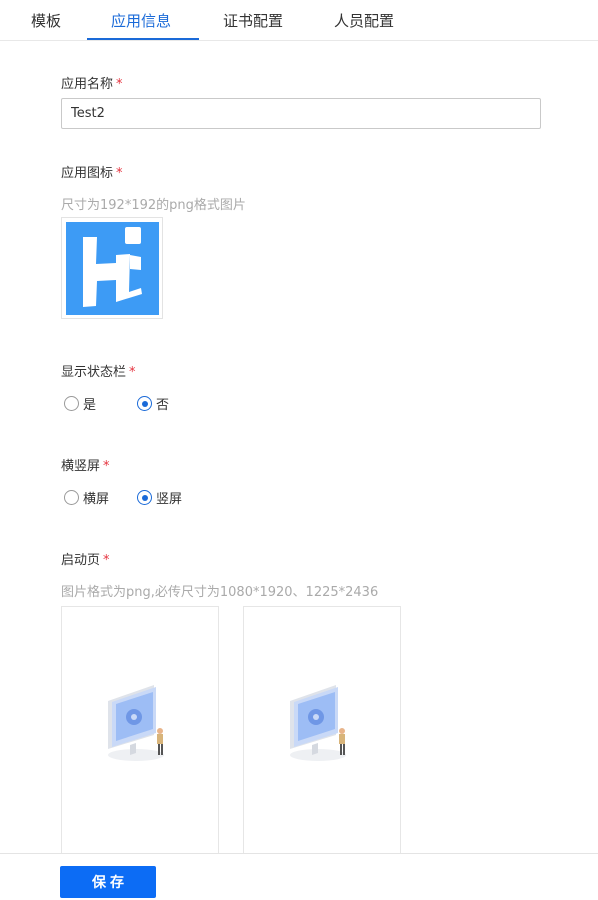 The height and width of the screenshot is (900, 598). Describe the element at coordinates (169, 499) in the screenshot. I see `radio-label: 竖屏` at that location.